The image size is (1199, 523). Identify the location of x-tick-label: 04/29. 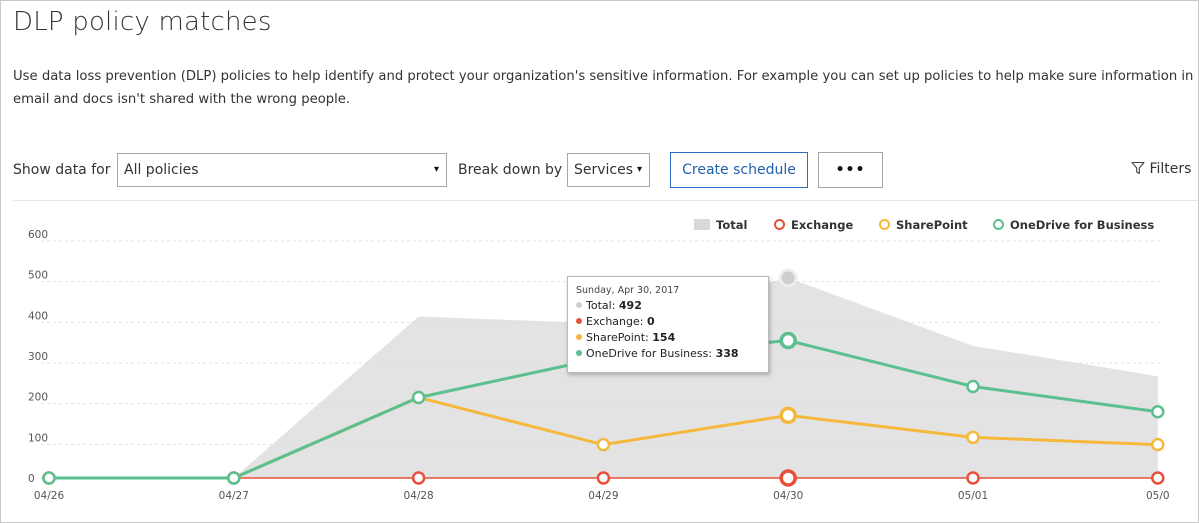
(603, 496).